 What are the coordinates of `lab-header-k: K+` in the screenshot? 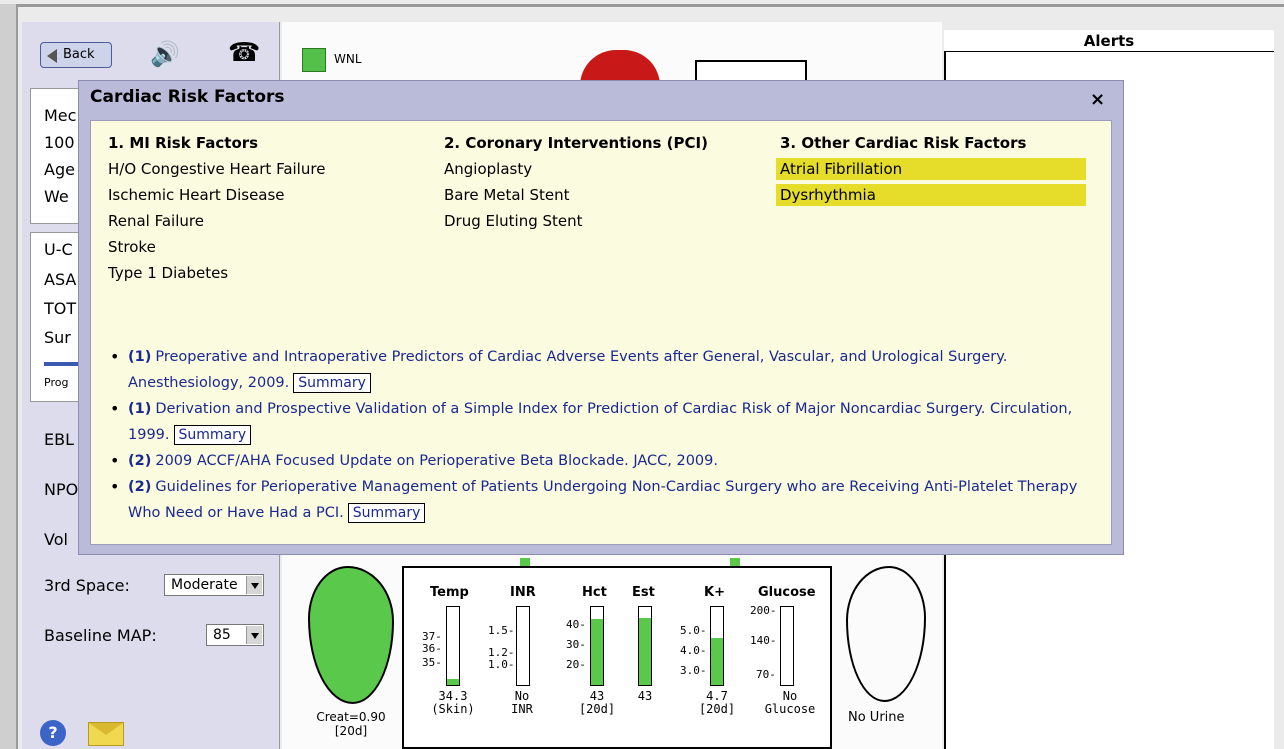 It's located at (714, 592).